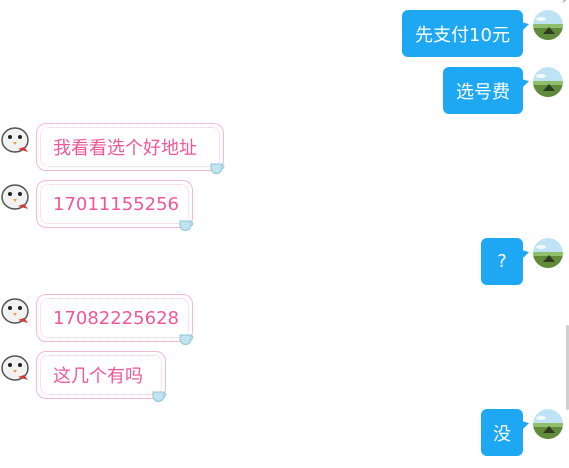  I want to click on message-bubble: 17011155256, so click(115, 205).